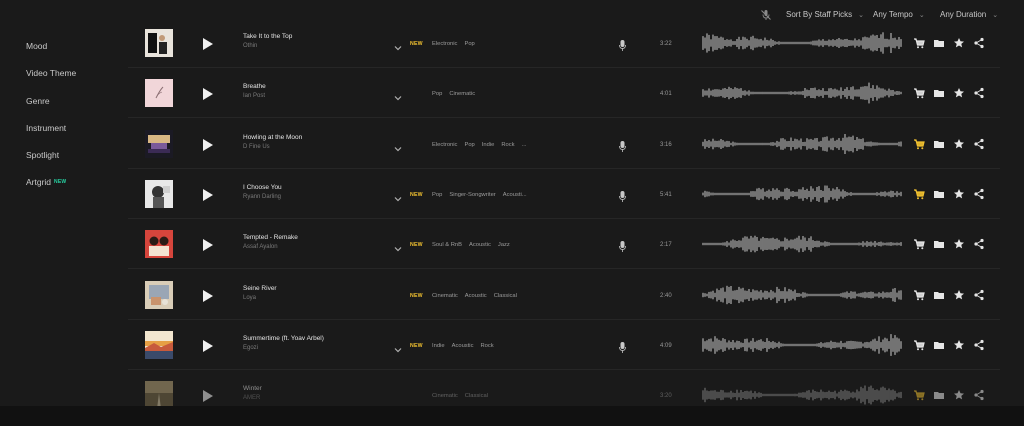 The width and height of the screenshot is (1024, 426). Describe the element at coordinates (272, 137) in the screenshot. I see `track-title: Howling at the Moon` at that location.